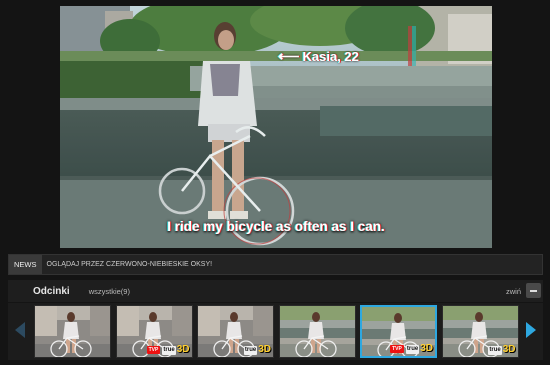 Image resolution: width=550 pixels, height=365 pixels. I want to click on episodes-header: Odcinki wszystkie(9) zwiń, so click(275, 291).